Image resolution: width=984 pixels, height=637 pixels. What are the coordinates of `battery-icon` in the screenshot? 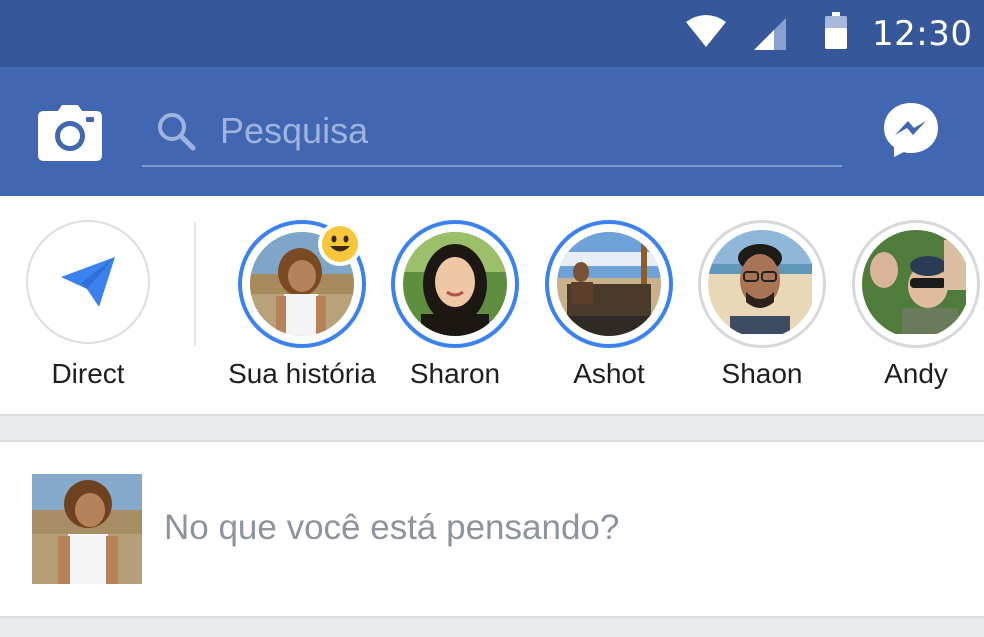 It's located at (836, 30).